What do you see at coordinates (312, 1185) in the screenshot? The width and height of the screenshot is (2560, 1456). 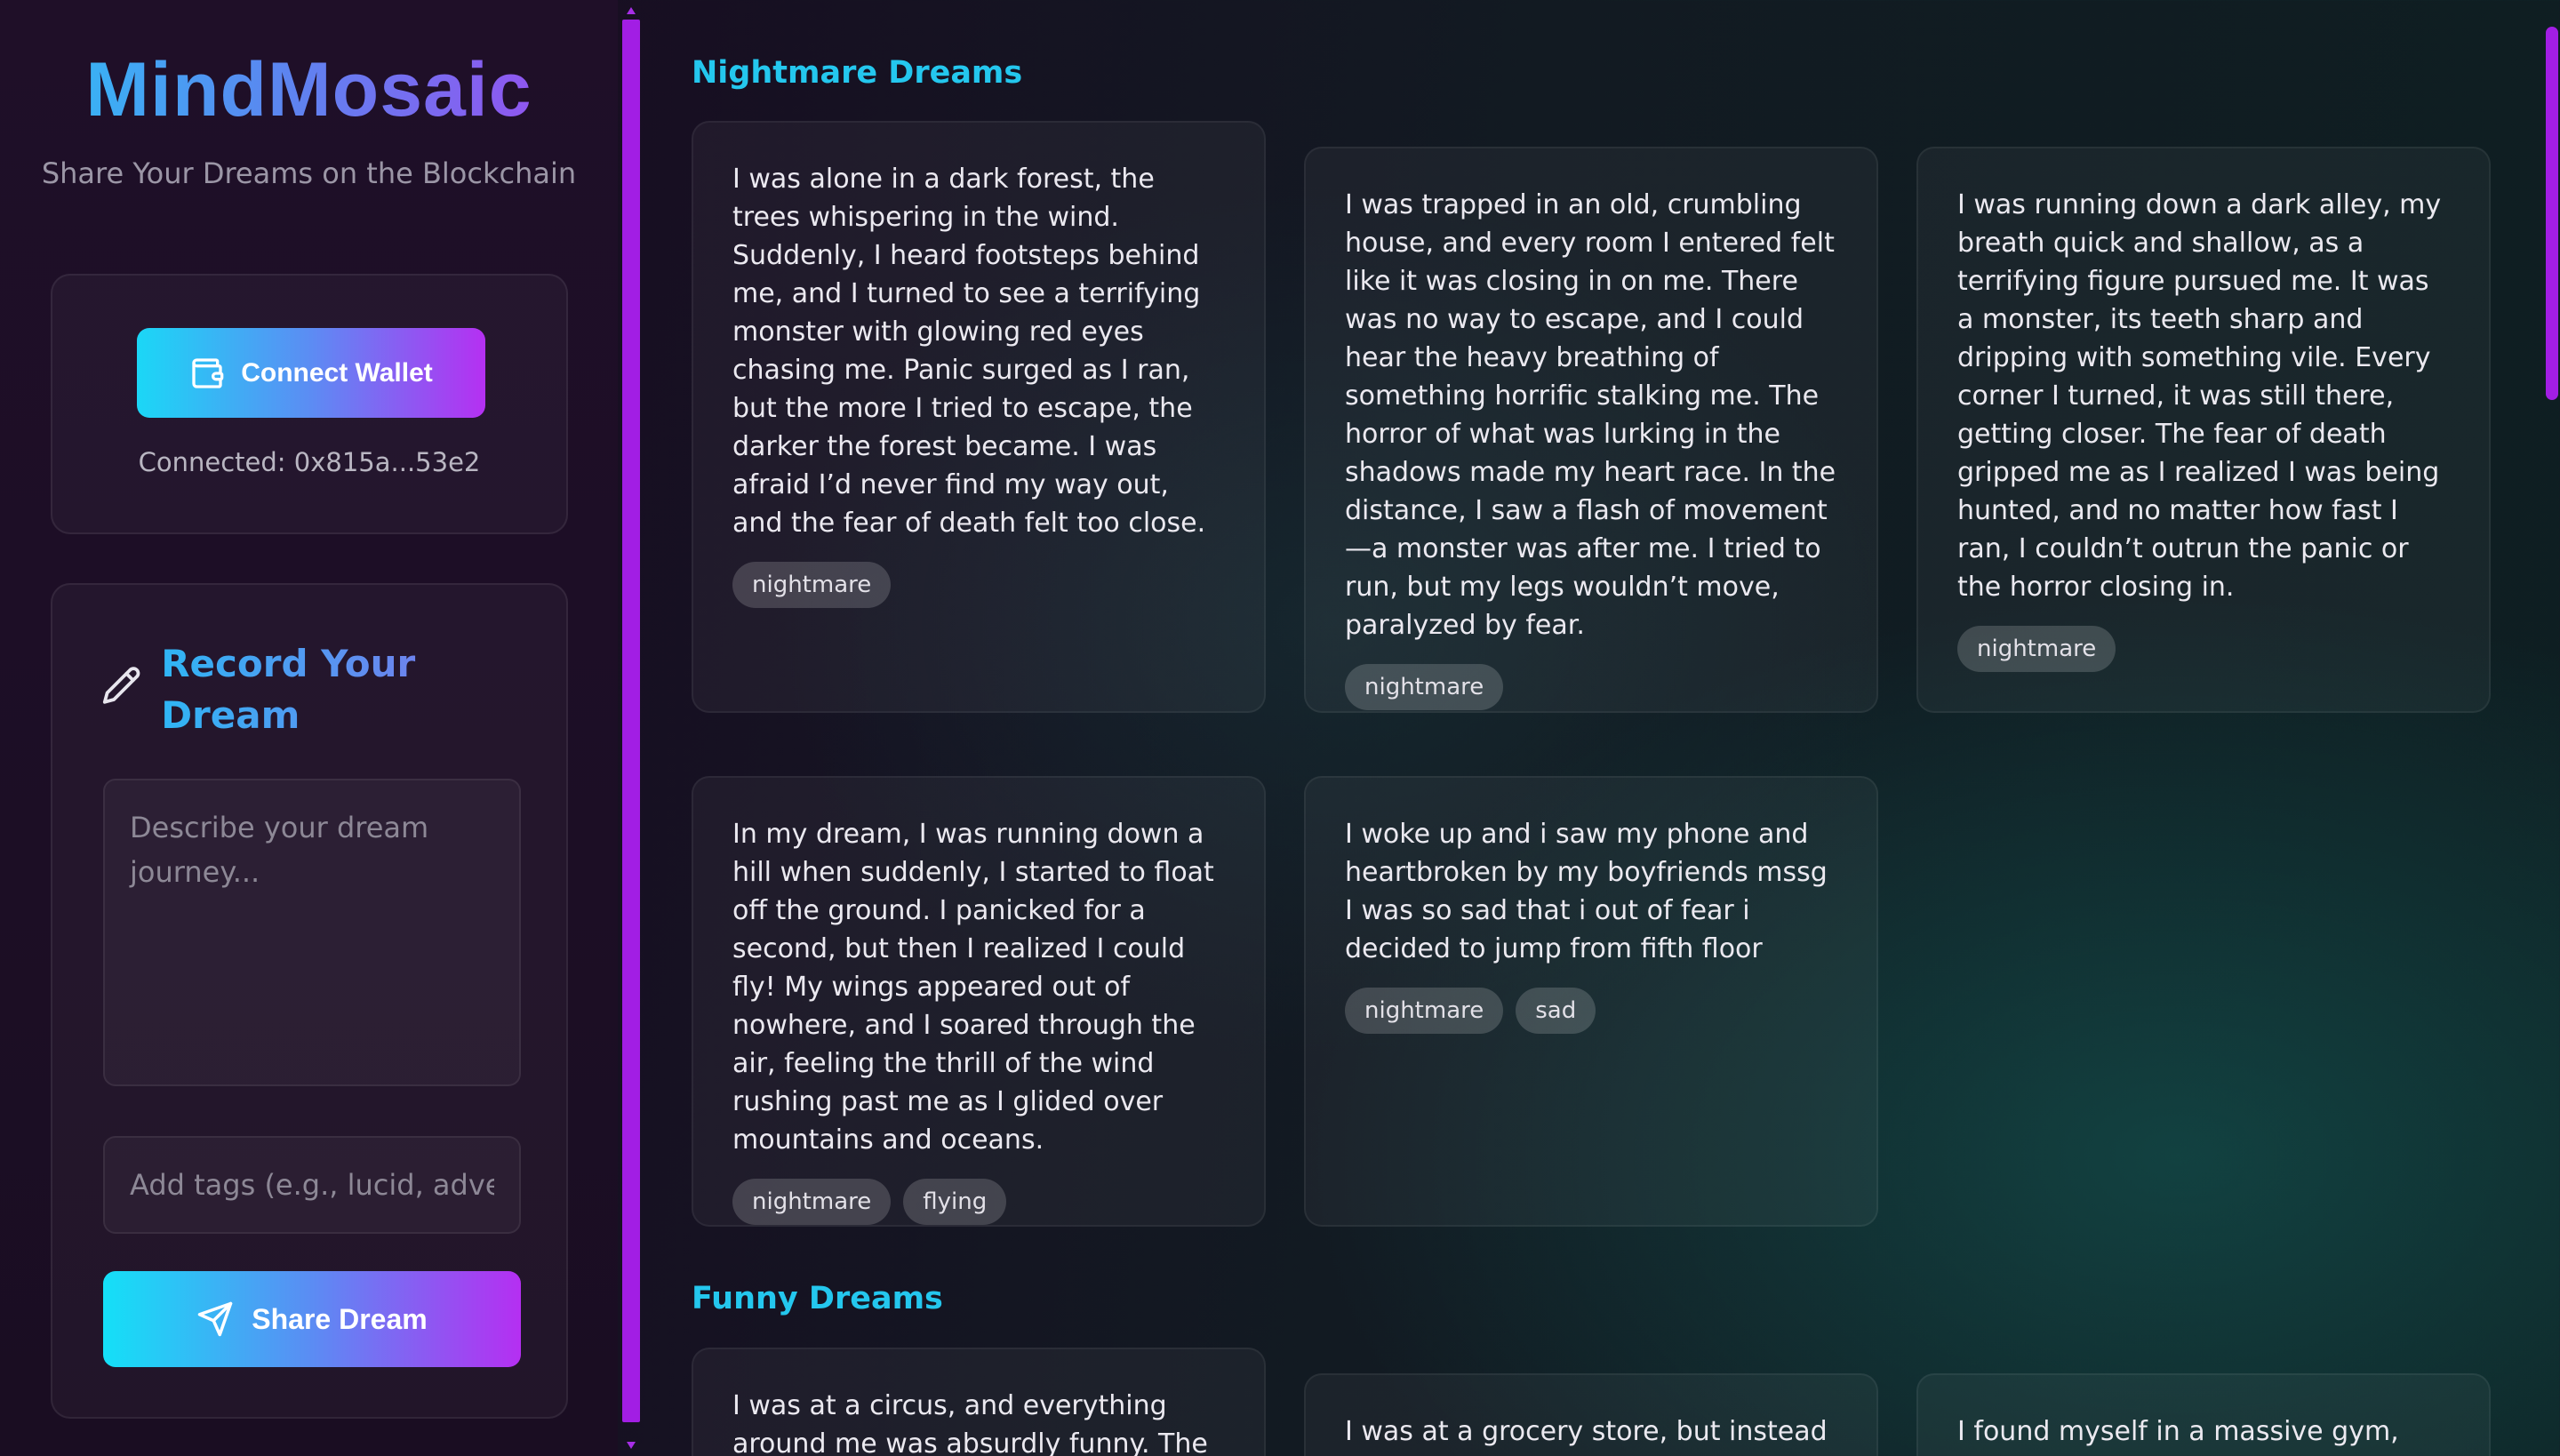 I see `tags-input` at bounding box center [312, 1185].